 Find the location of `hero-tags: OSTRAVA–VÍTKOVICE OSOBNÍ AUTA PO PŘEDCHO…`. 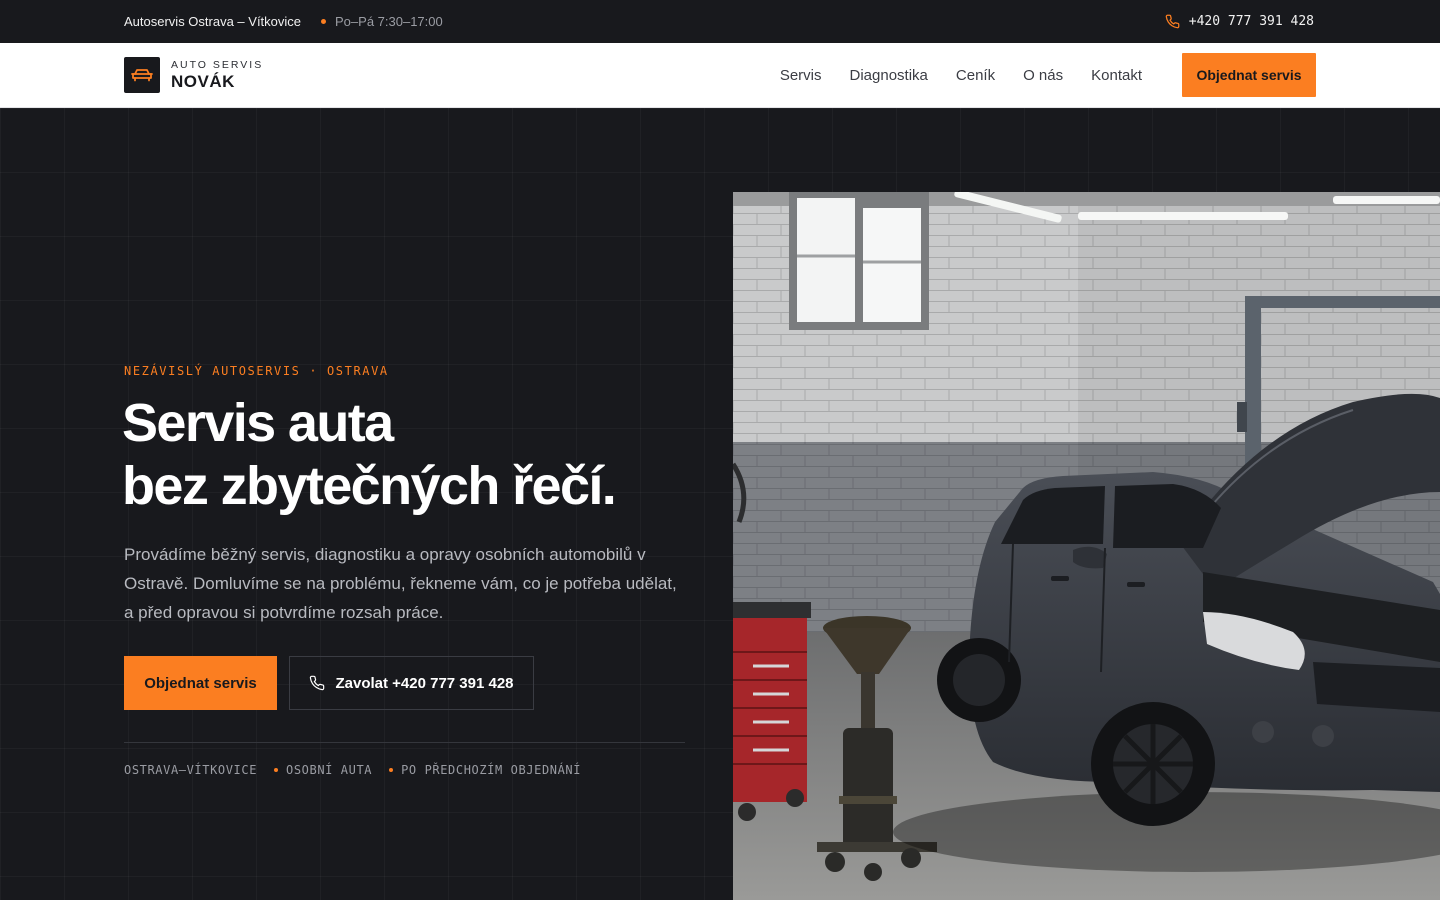

hero-tags: OSTRAVA–VÍTKOVICE OSOBNÍ AUTA PO PŘEDCHO… is located at coordinates (352, 770).